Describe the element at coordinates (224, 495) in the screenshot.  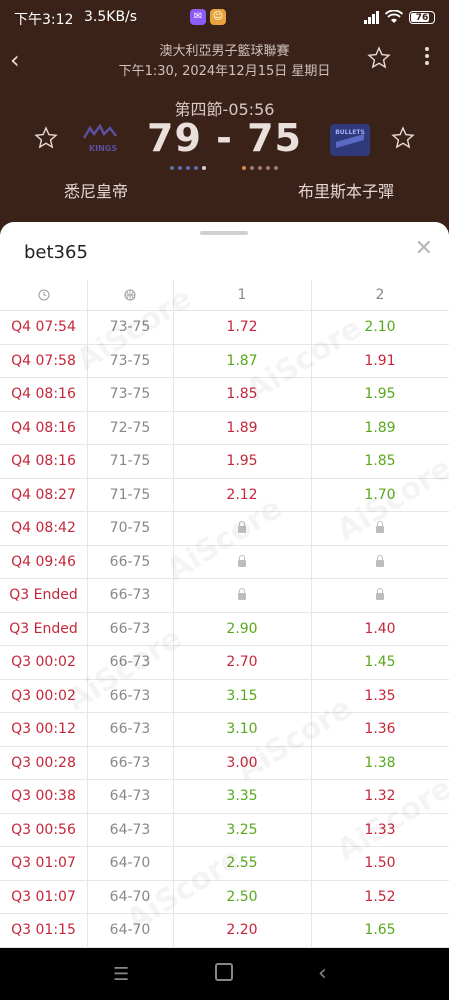
I see `odds-table-row: Q4 08:27 71-75 2.12 1.70` at that location.